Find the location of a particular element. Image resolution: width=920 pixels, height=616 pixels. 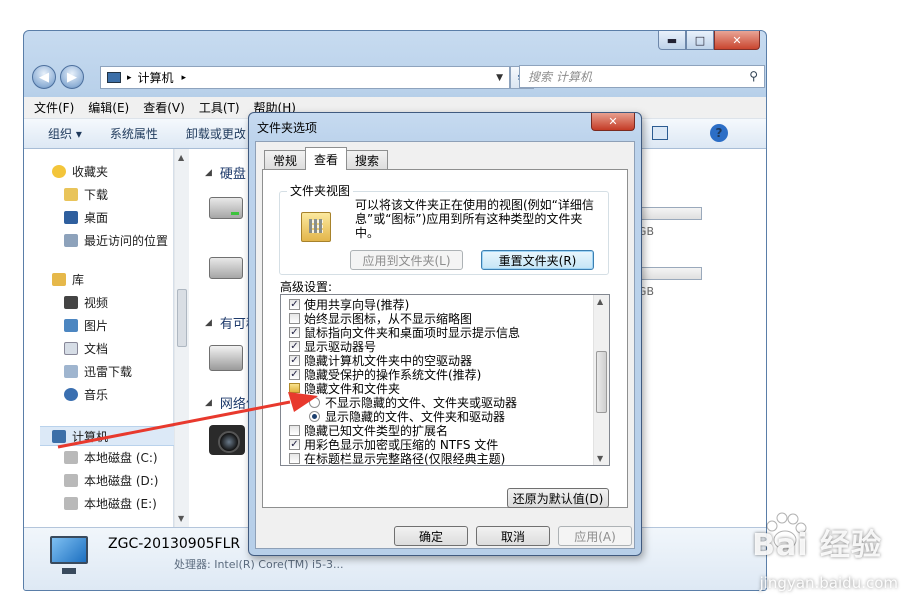

watermark-url: jingyan.baidu.com is located at coordinates (828, 583).